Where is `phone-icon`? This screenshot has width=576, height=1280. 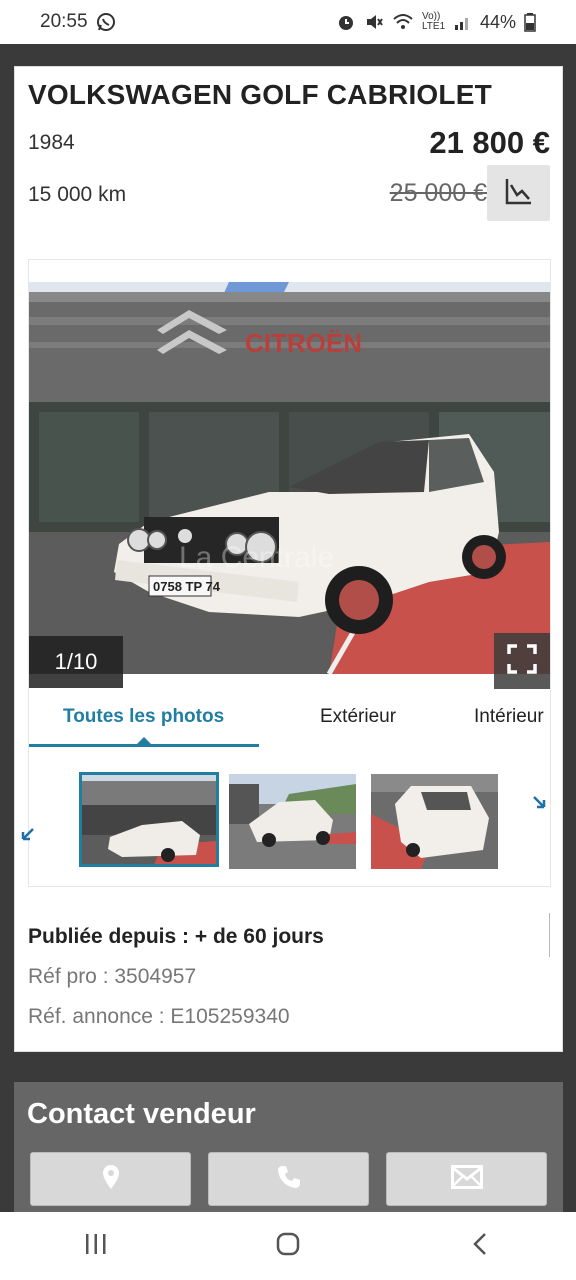 phone-icon is located at coordinates (289, 1179).